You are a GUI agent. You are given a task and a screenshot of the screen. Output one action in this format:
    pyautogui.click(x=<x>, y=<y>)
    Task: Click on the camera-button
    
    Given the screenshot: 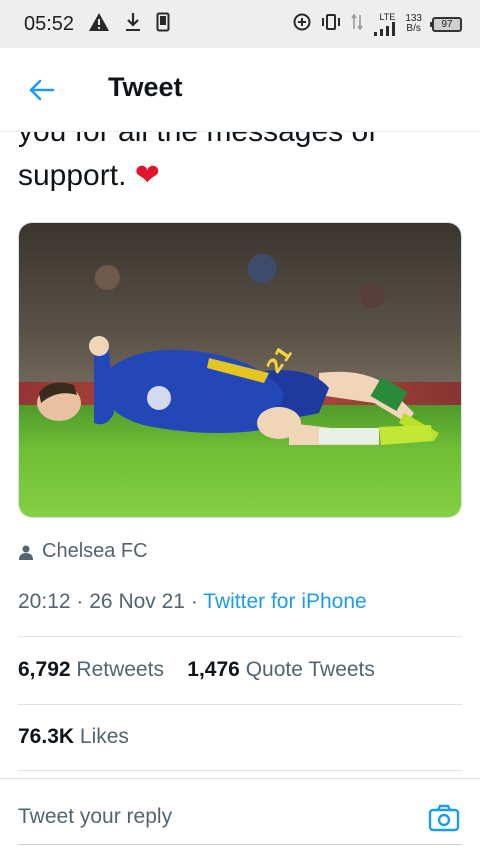 What is the action you would take?
    pyautogui.click(x=444, y=818)
    